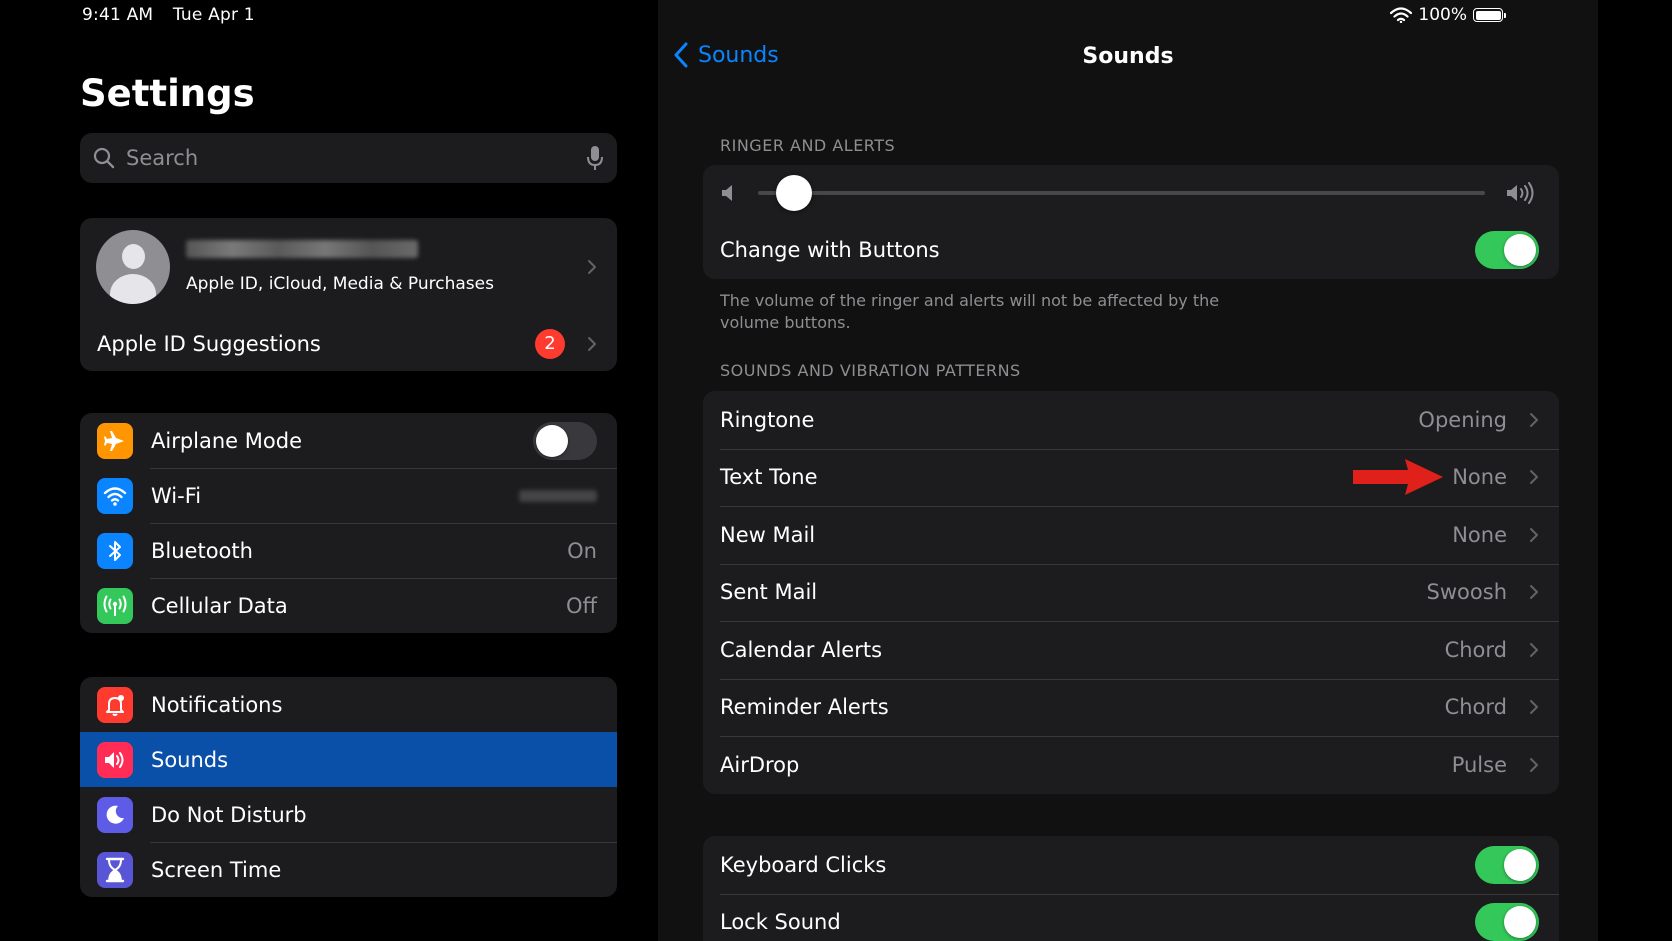 This screenshot has width=1672, height=941. I want to click on avatar, so click(133, 267).